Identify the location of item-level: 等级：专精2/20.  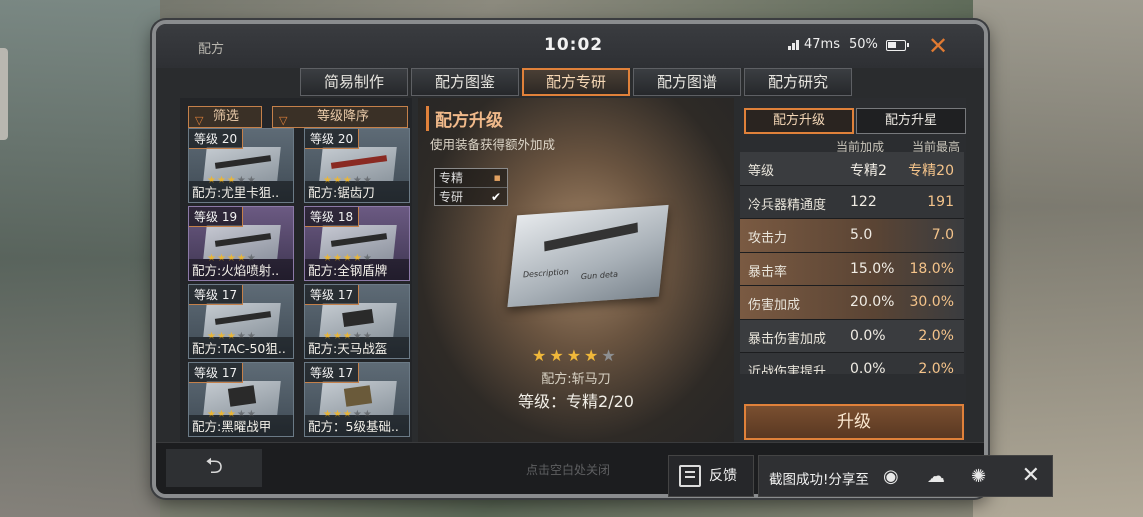
(576, 401).